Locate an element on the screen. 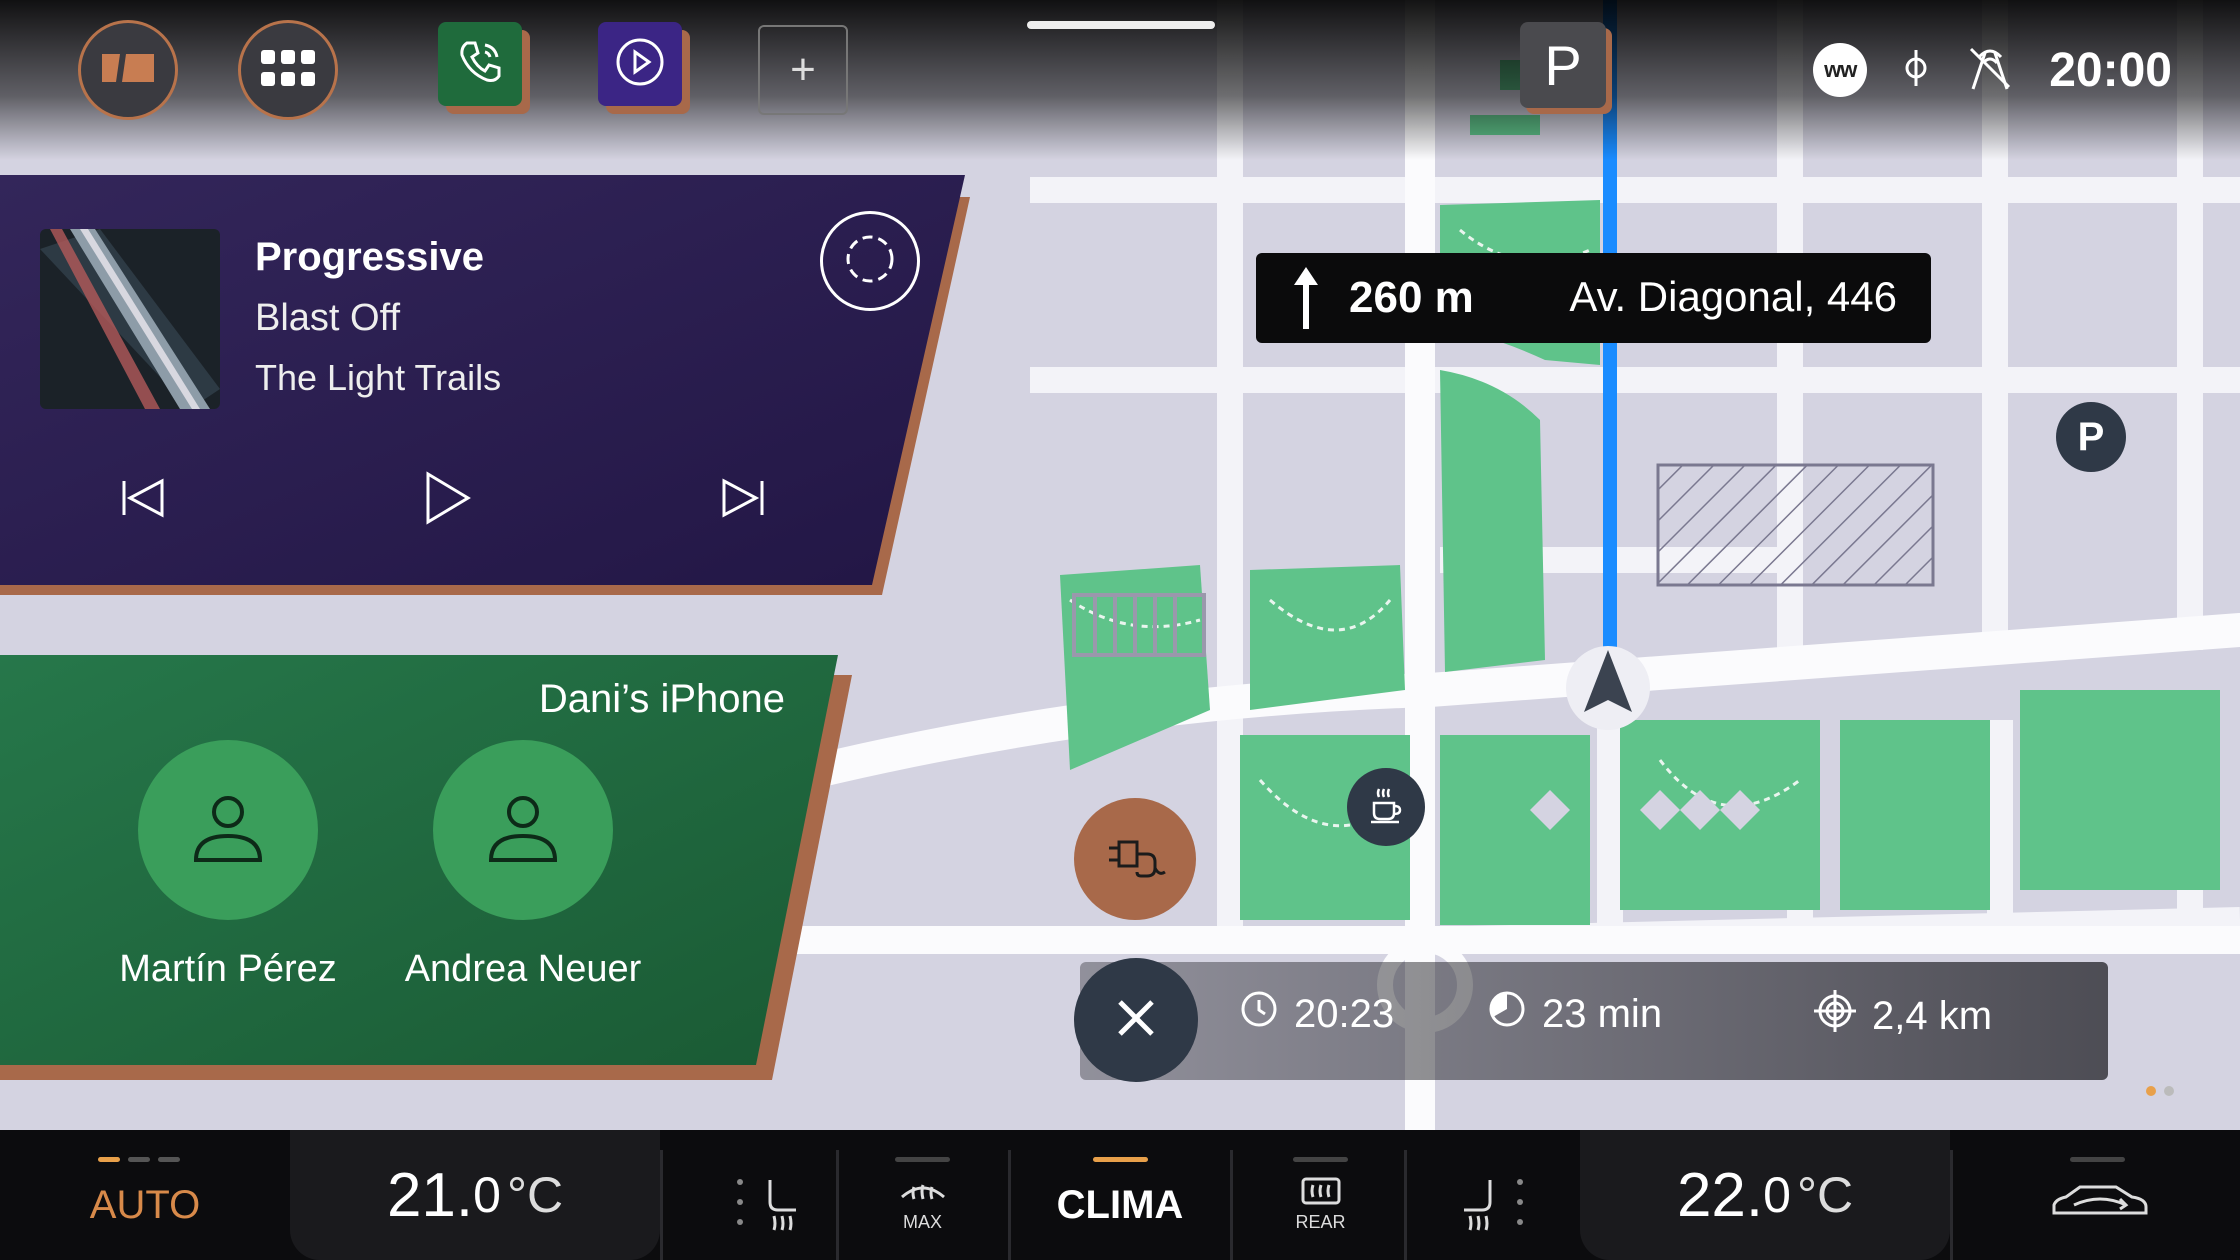  media-card: Progressive Blast Off The Light Trails is located at coordinates (492, 385).